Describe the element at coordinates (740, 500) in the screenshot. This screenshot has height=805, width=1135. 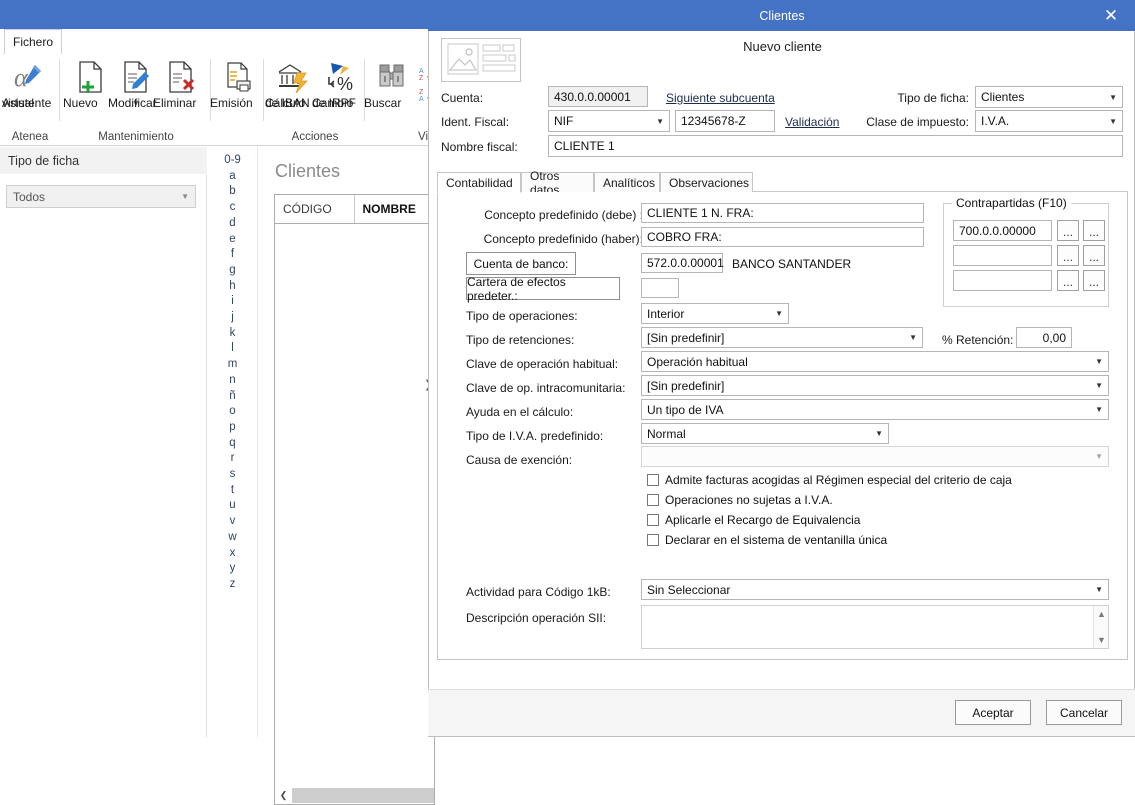
I see `checkbox-operaciones-no-sujetas: Operaciones no sujetas a I.V.A.` at that location.